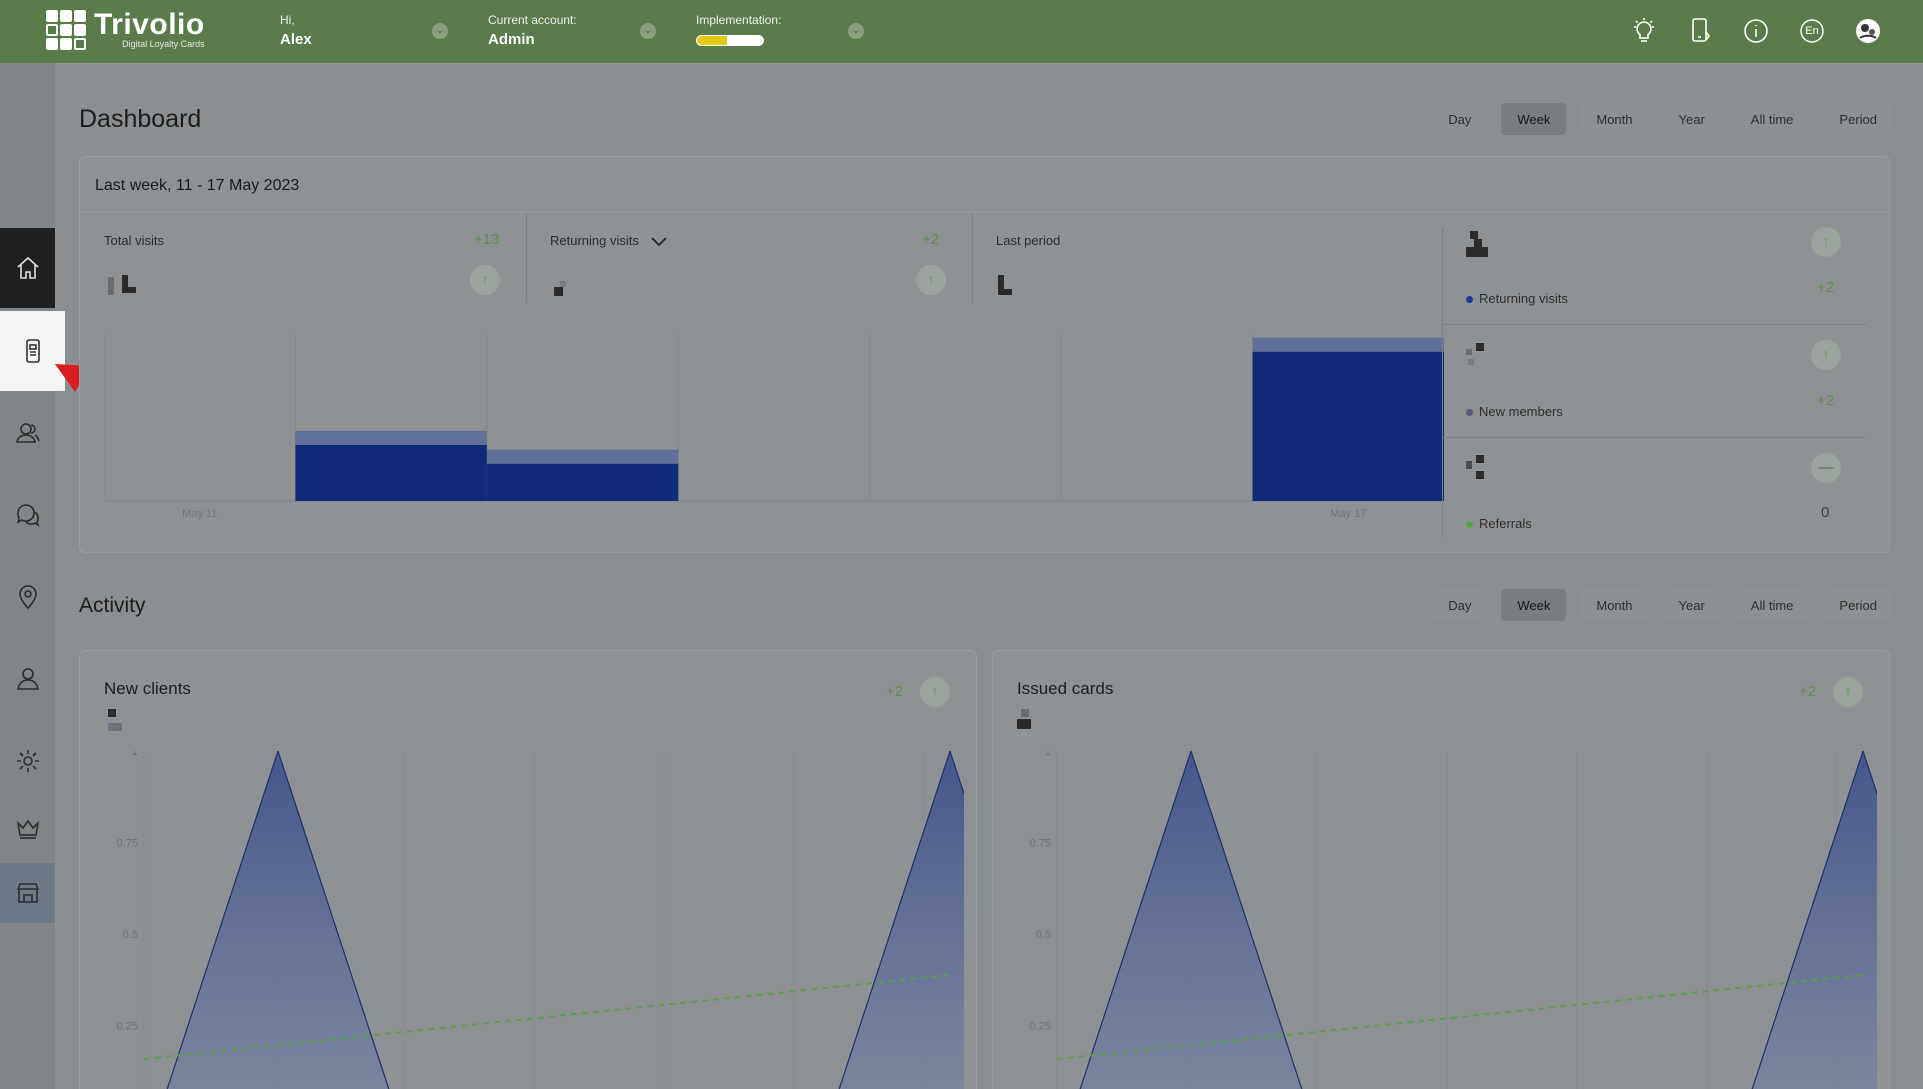 This screenshot has width=1923, height=1089. What do you see at coordinates (648, 31) in the screenshot?
I see `account-dropdown-chevron-icon: ⌄` at bounding box center [648, 31].